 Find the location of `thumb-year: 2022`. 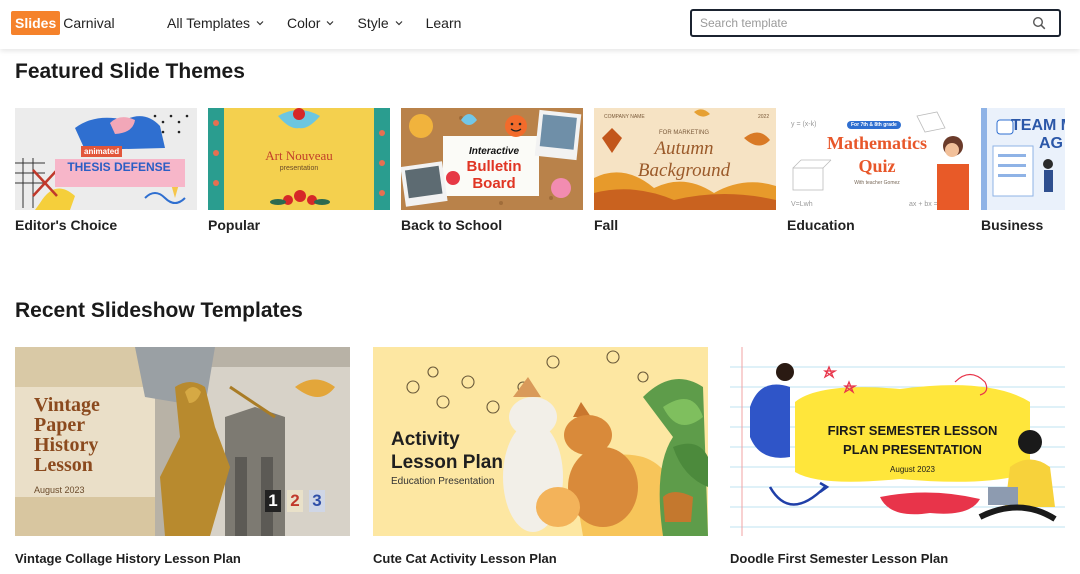

thumb-year: 2022 is located at coordinates (764, 117).